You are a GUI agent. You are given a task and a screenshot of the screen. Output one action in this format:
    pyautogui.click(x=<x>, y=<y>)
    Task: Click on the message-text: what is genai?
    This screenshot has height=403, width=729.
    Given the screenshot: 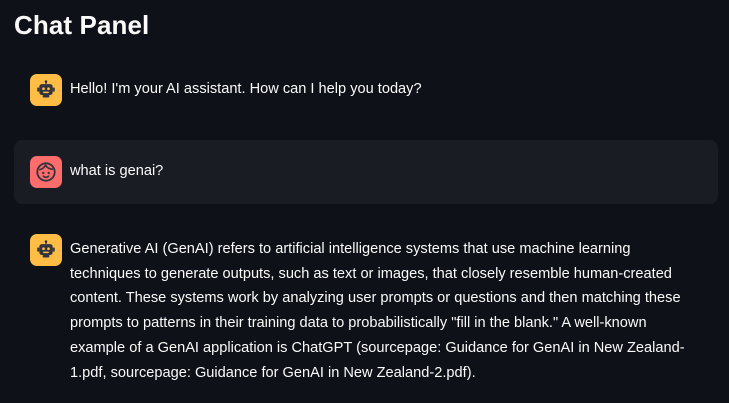 What is the action you would take?
    pyautogui.click(x=117, y=171)
    